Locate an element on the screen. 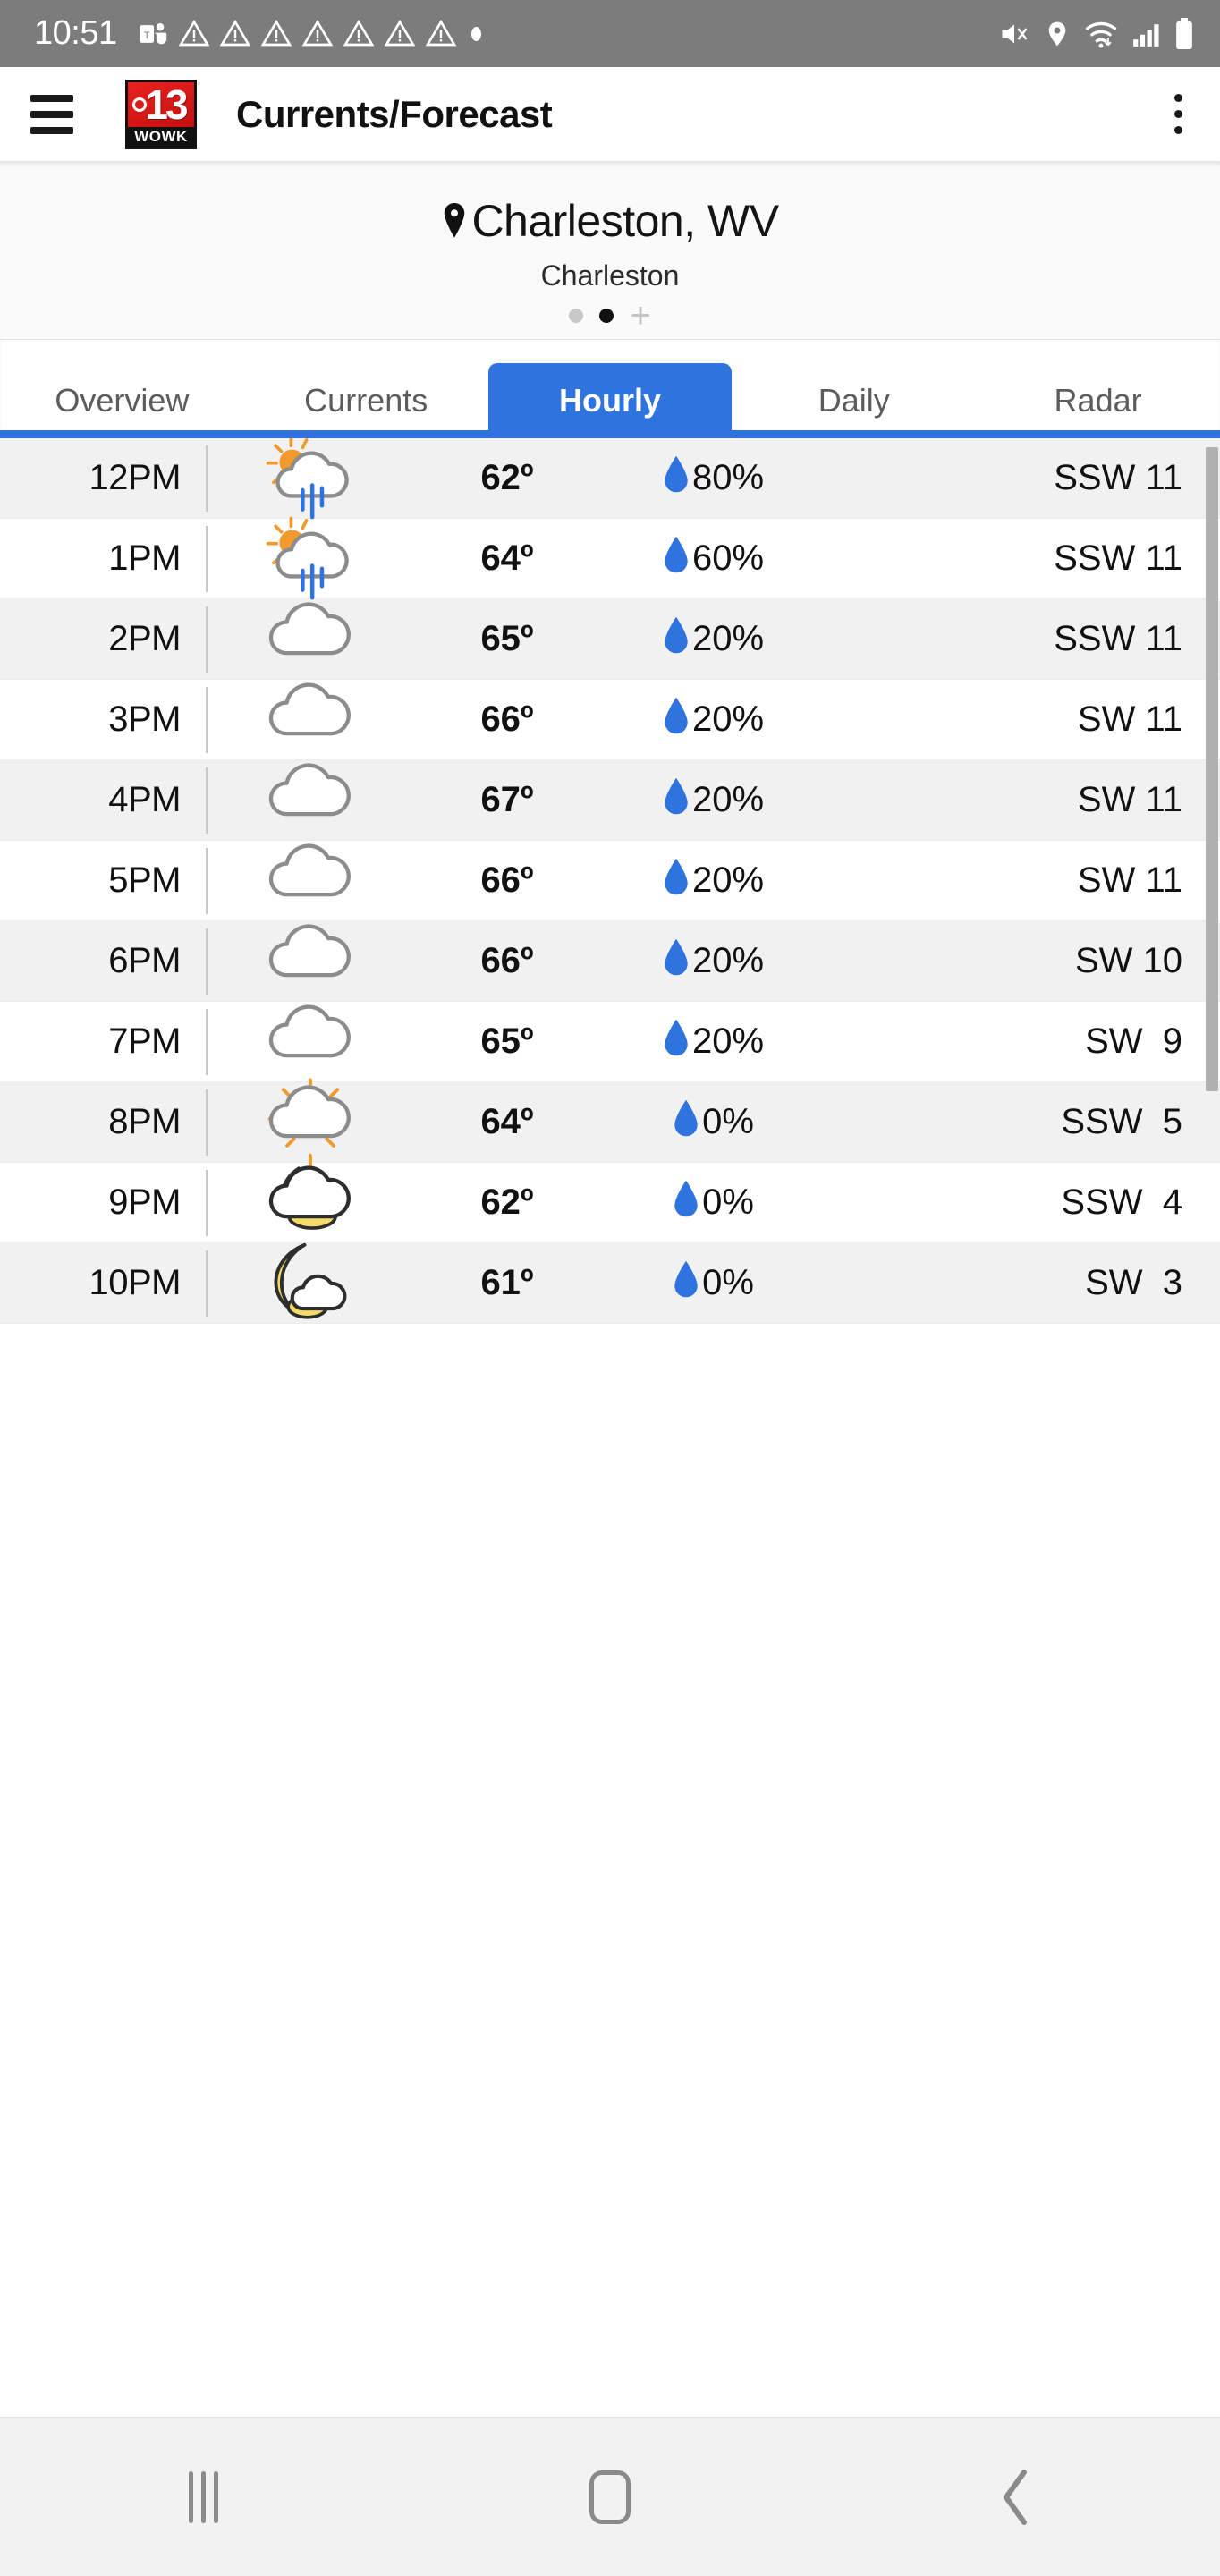 Image resolution: width=1220 pixels, height=2576 pixels. app-bar: 13 WOWK Currents/Forecast is located at coordinates (610, 114).